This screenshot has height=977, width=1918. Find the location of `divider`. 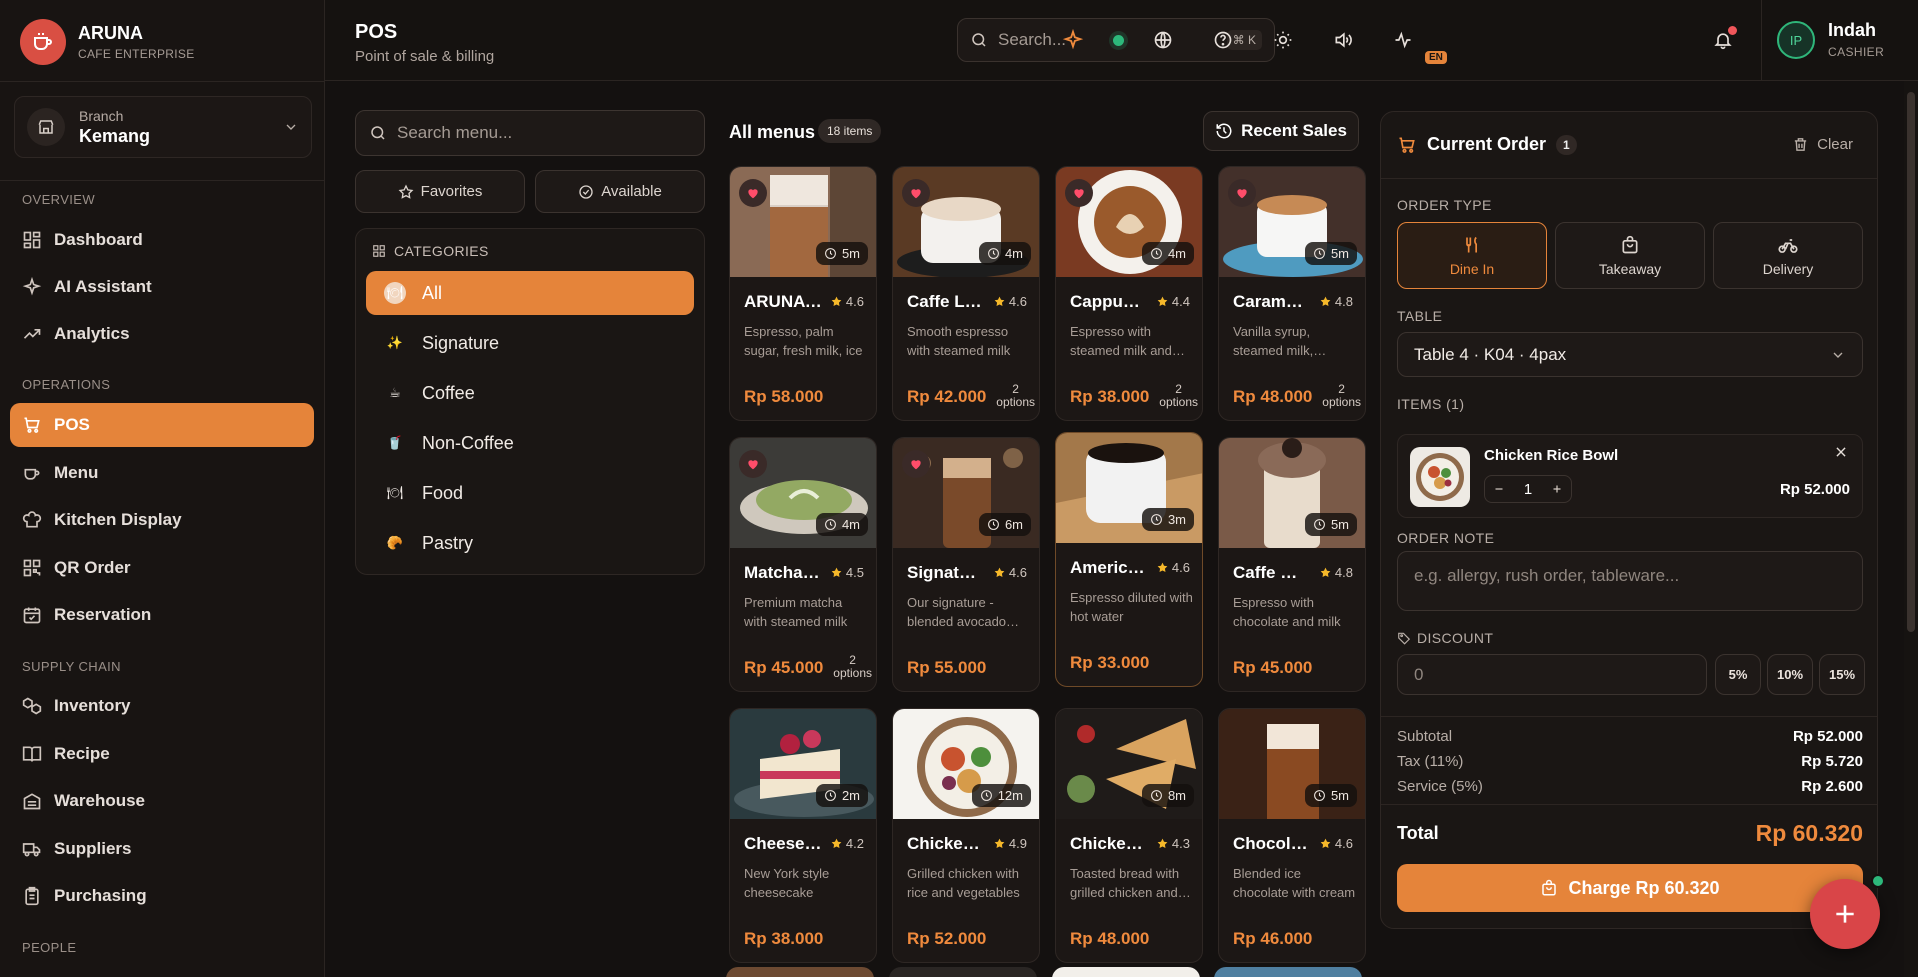

divider is located at coordinates (1629, 804).